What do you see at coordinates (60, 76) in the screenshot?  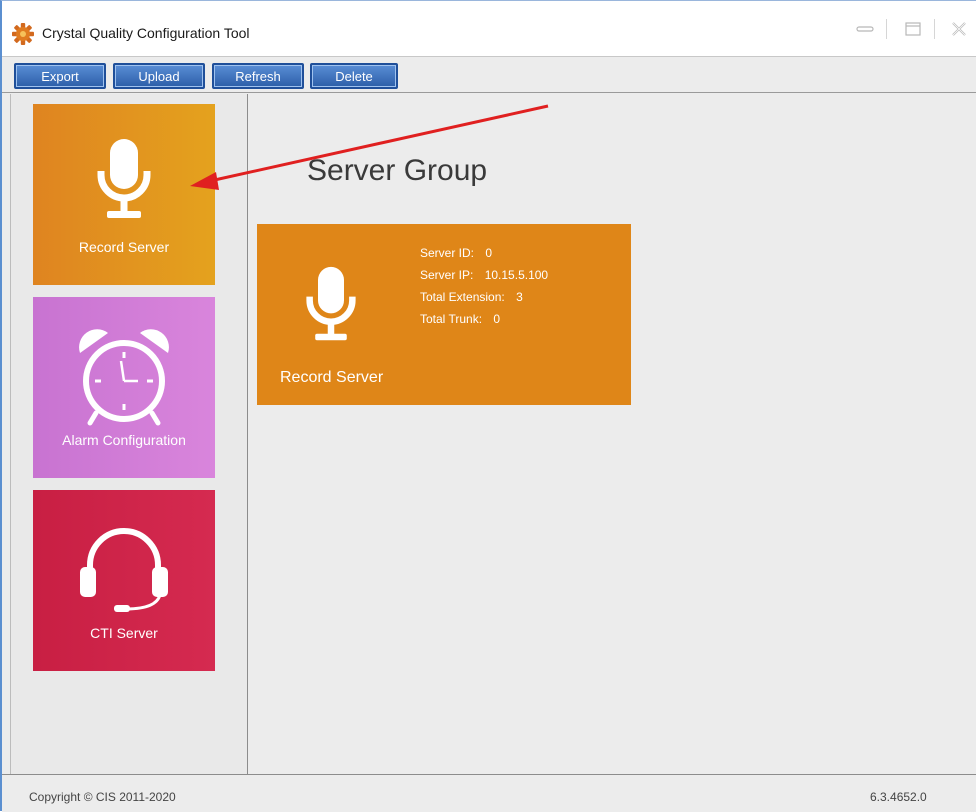 I see `export-button: Export` at bounding box center [60, 76].